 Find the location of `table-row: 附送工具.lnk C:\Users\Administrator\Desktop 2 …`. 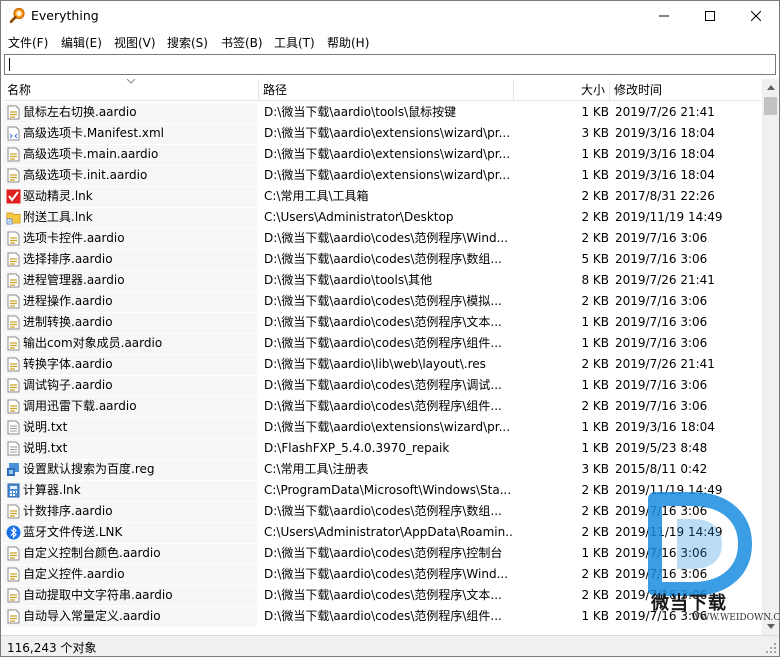

table-row: 附送工具.lnk C:\Users\Administrator\Desktop 2 … is located at coordinates (382, 217).